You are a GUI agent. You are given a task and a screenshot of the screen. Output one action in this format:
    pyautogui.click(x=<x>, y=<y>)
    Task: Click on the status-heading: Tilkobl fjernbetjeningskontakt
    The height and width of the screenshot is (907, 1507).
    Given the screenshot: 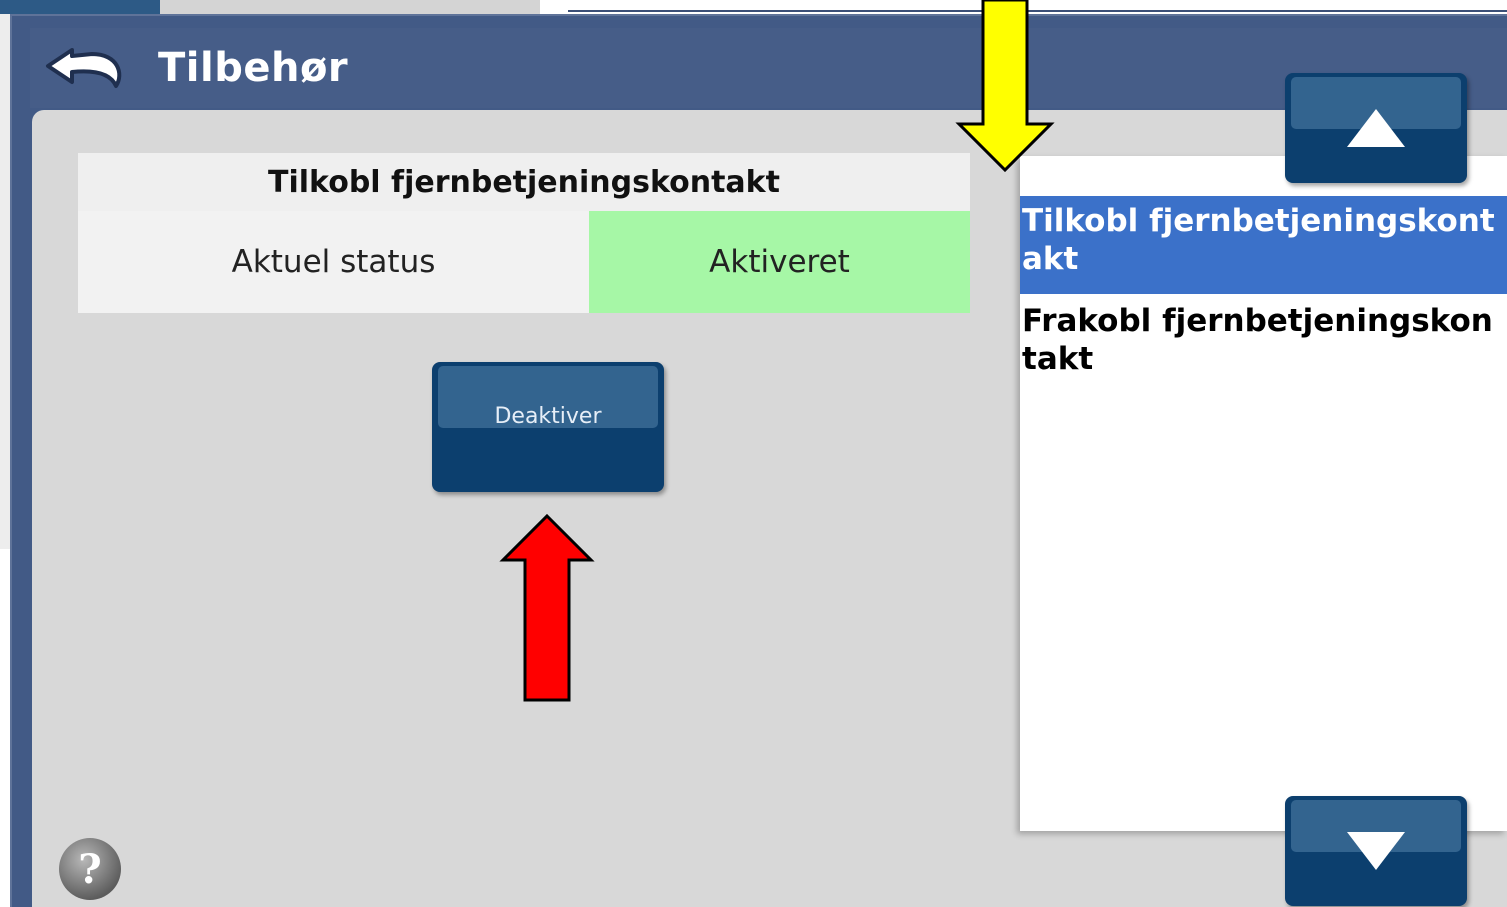 What is the action you would take?
    pyautogui.click(x=524, y=182)
    